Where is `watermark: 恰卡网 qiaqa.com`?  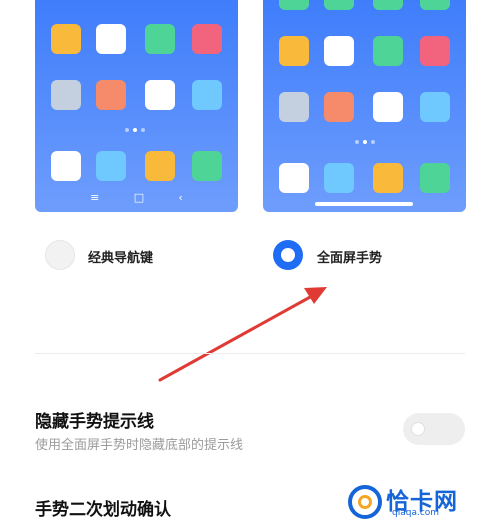 watermark: 恰卡网 qiaqa.com is located at coordinates (421, 501).